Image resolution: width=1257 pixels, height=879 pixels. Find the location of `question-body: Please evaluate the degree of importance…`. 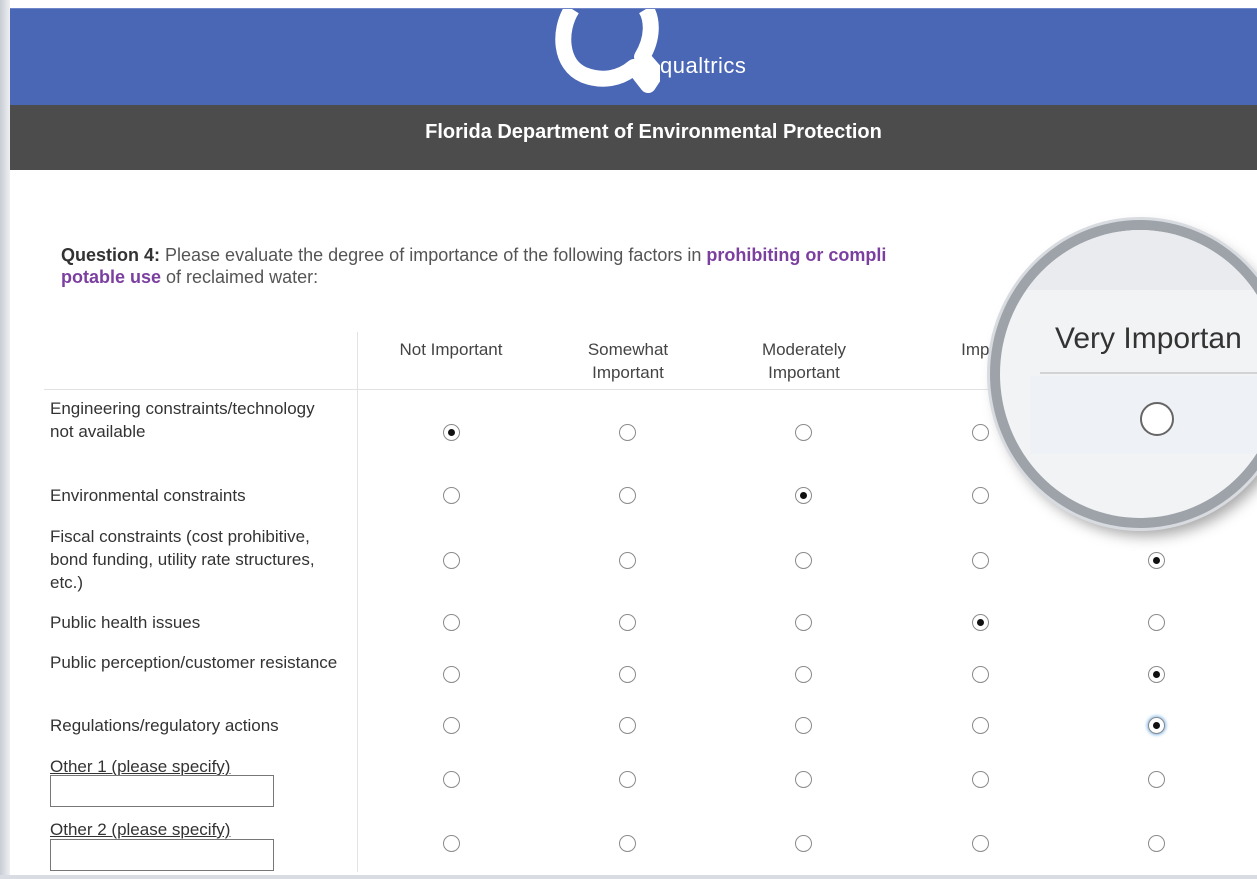

question-body: Please evaluate the degree of importance… is located at coordinates (433, 255).